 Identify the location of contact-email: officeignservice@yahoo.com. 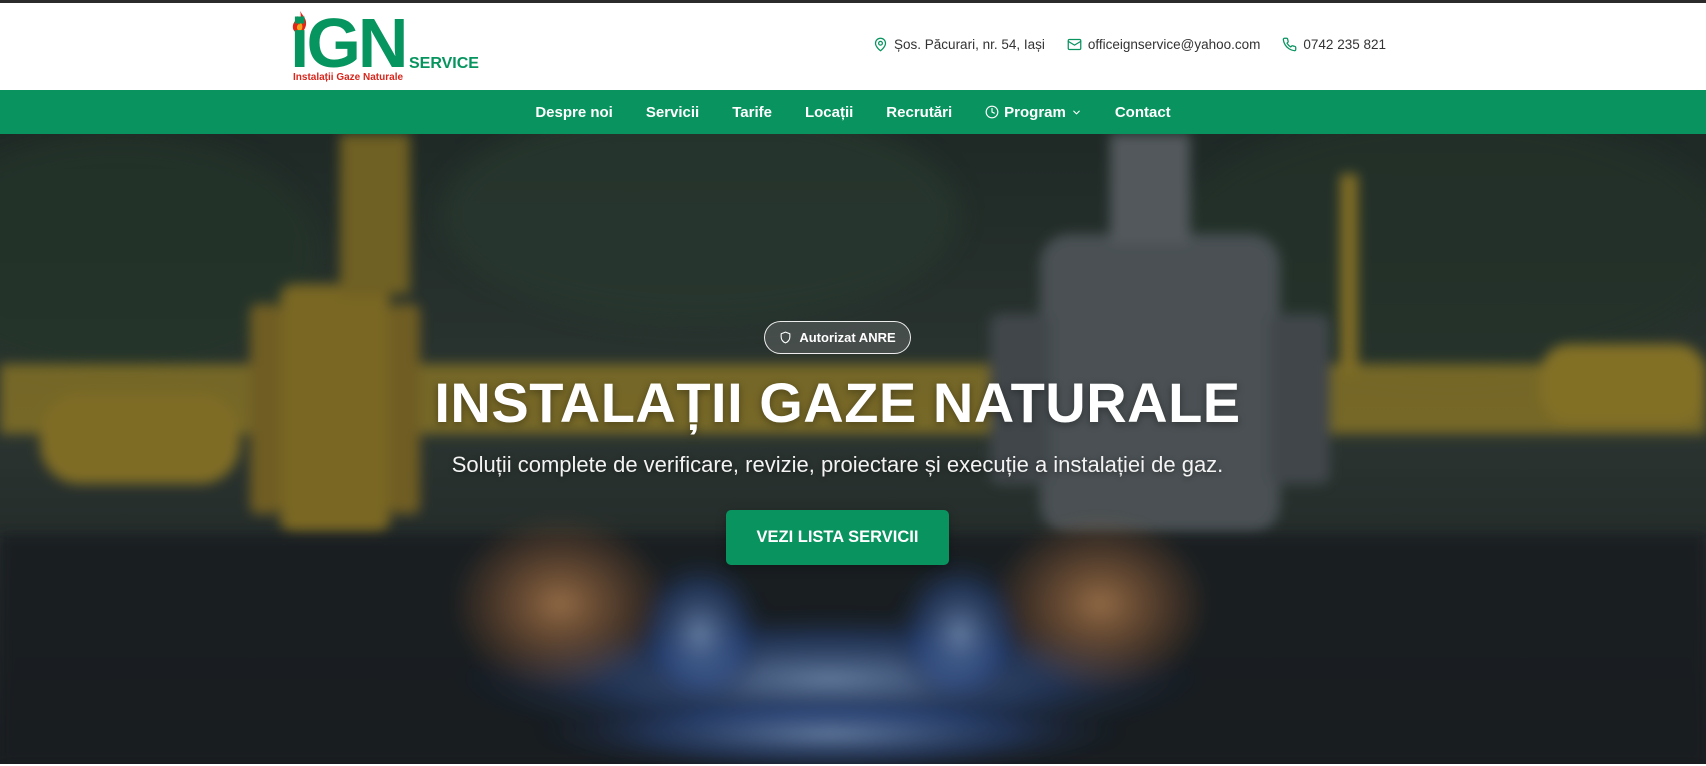
(1164, 44).